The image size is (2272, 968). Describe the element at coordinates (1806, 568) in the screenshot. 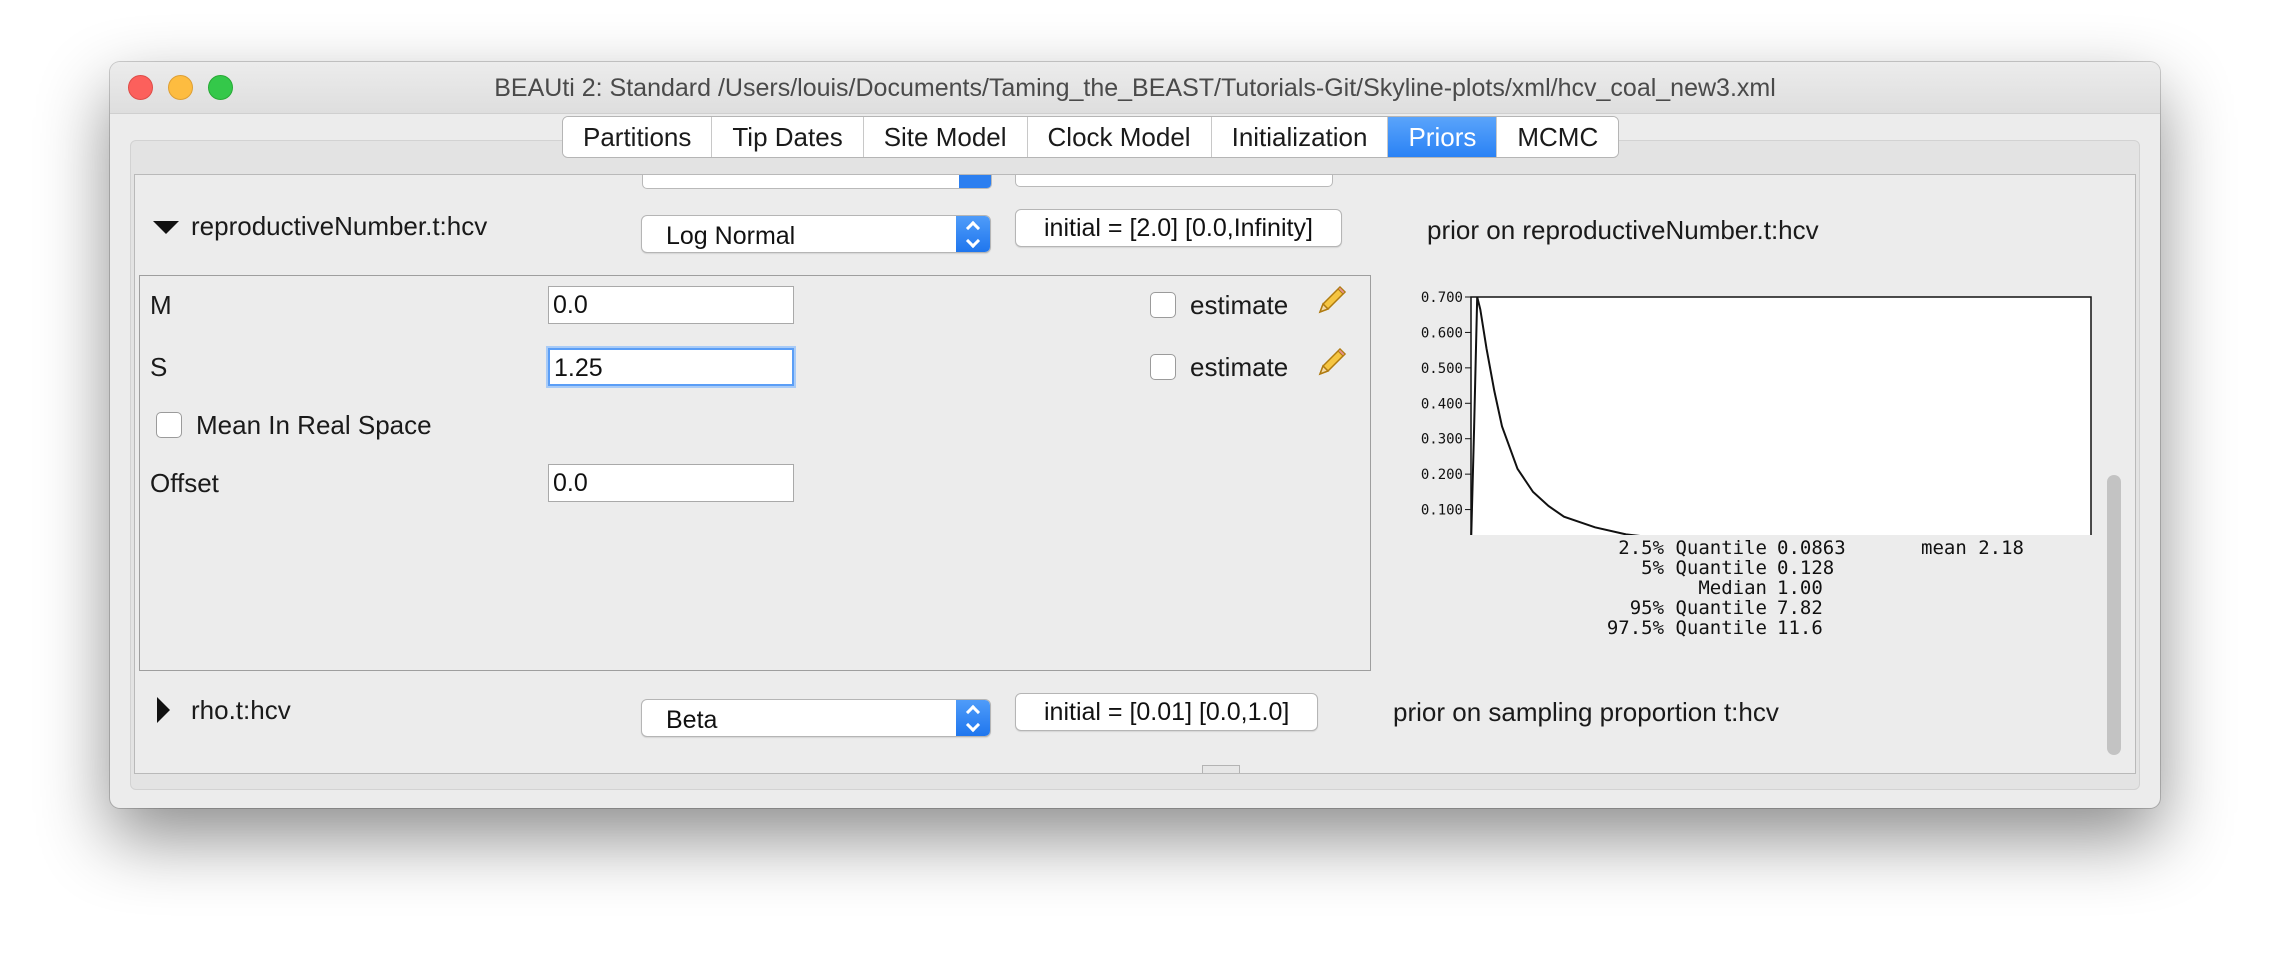

I see `stat-value-q05: 0.128` at that location.